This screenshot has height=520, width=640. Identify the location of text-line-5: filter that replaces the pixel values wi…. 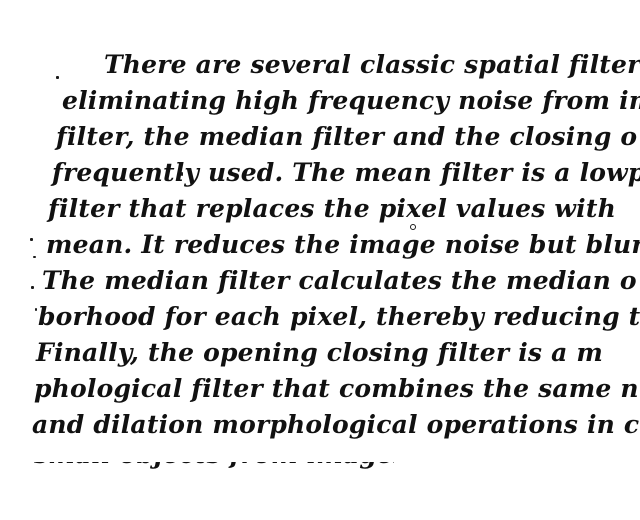
(332, 208).